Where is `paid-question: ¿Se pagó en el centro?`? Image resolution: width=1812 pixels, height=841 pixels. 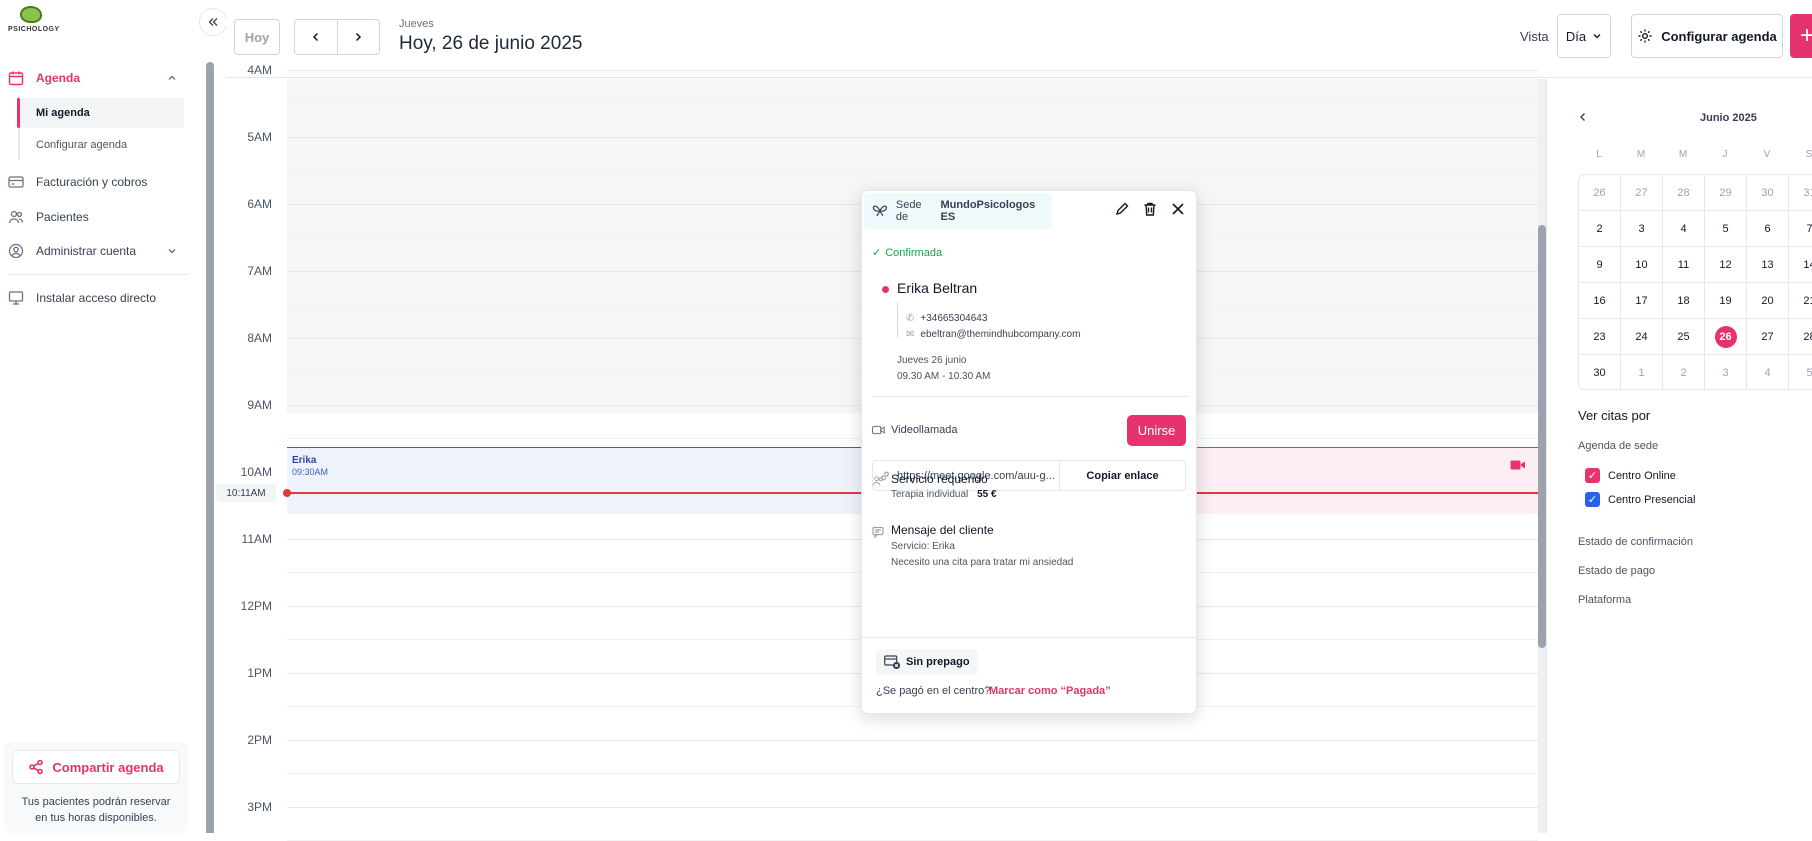
paid-question: ¿Se pagó en el centro? is located at coordinates (933, 691).